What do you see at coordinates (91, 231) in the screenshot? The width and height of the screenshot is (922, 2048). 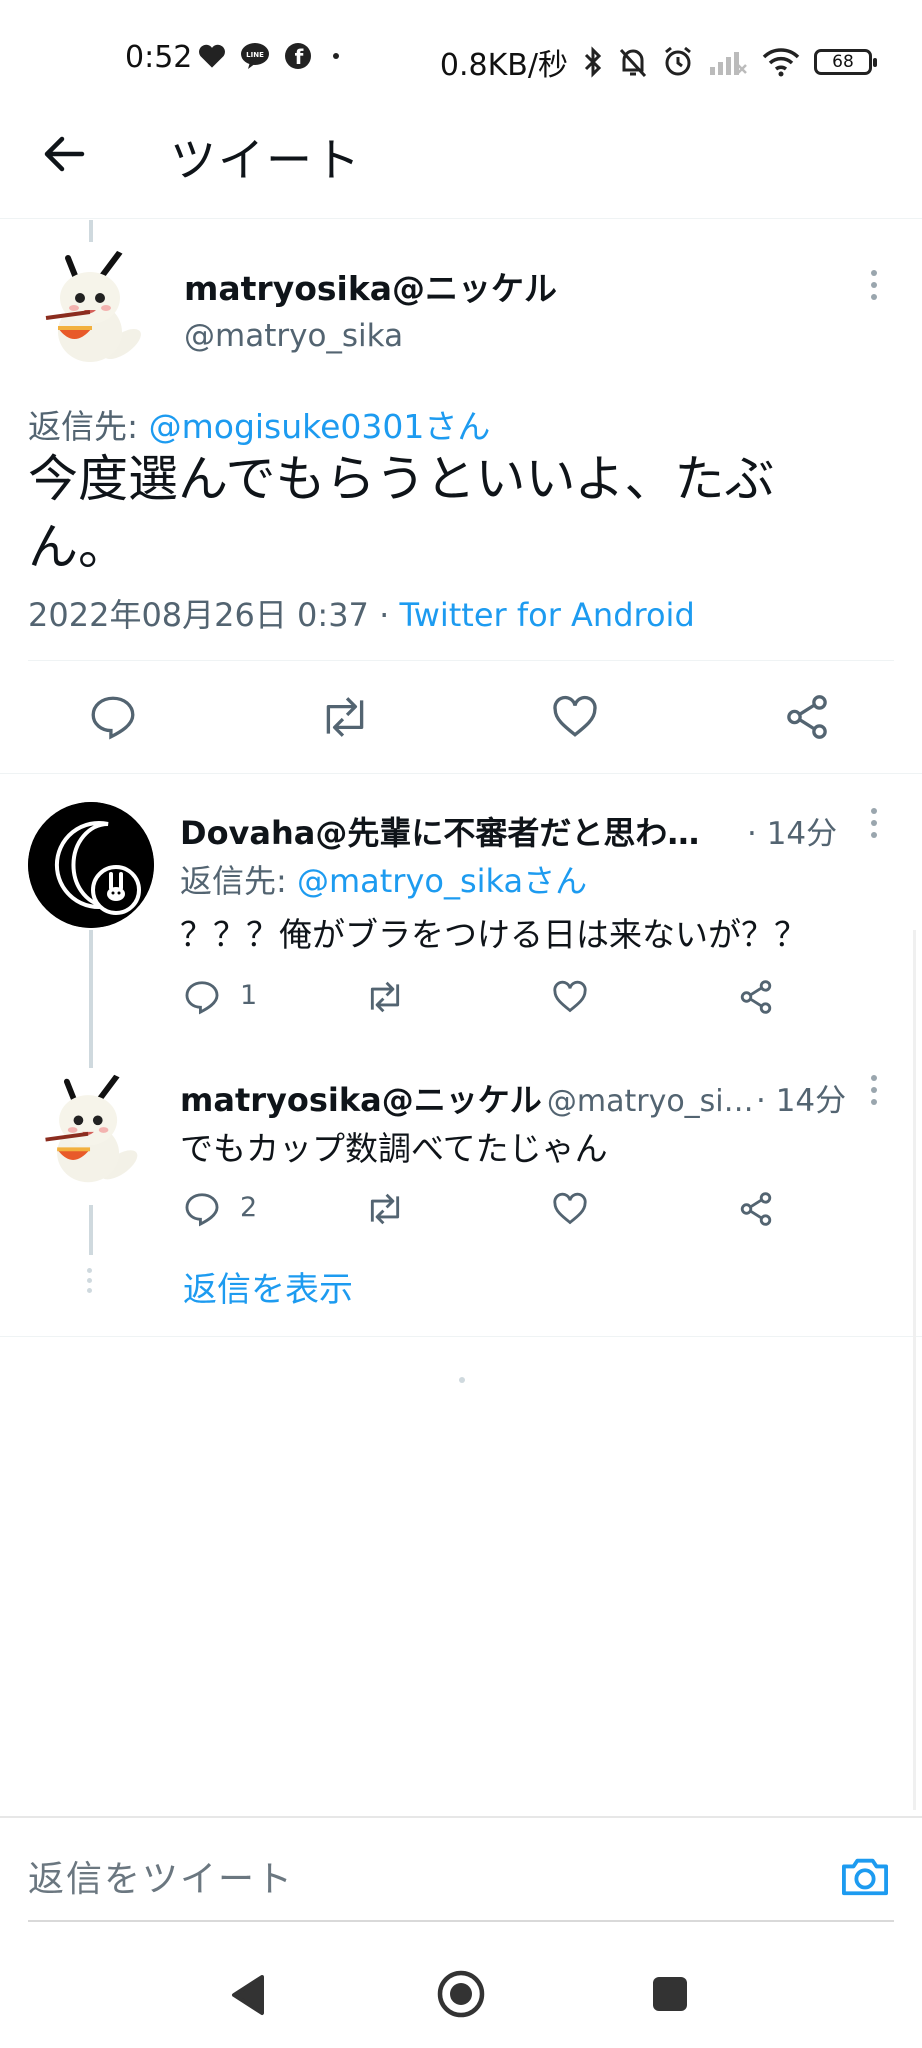 I see `thread-line-top` at bounding box center [91, 231].